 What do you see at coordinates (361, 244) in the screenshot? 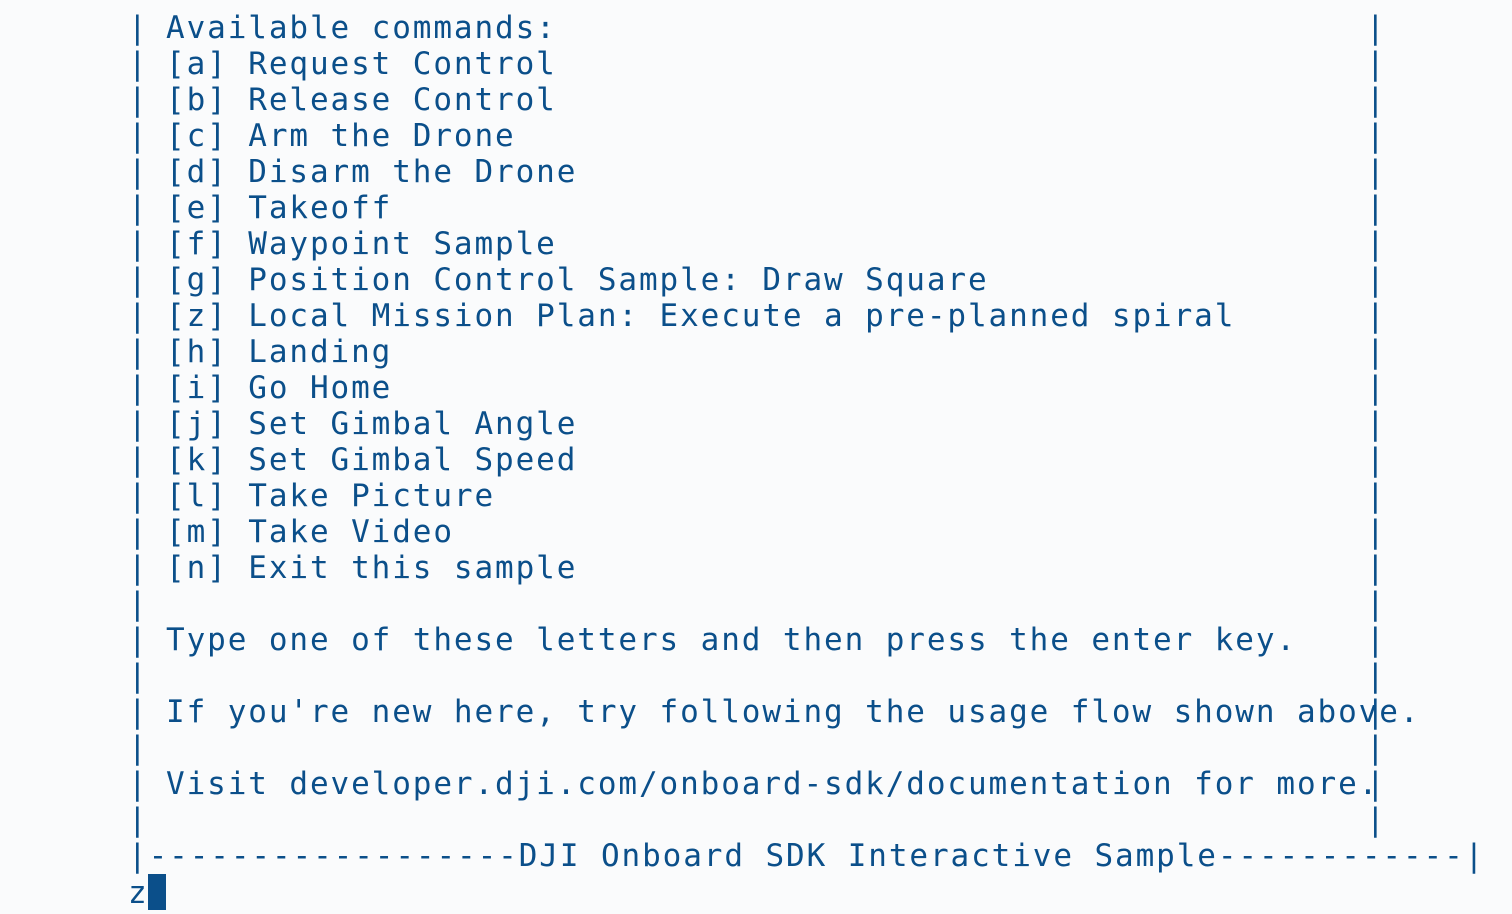
I see `menu-line-text: [f] Waypoint Sample` at bounding box center [361, 244].